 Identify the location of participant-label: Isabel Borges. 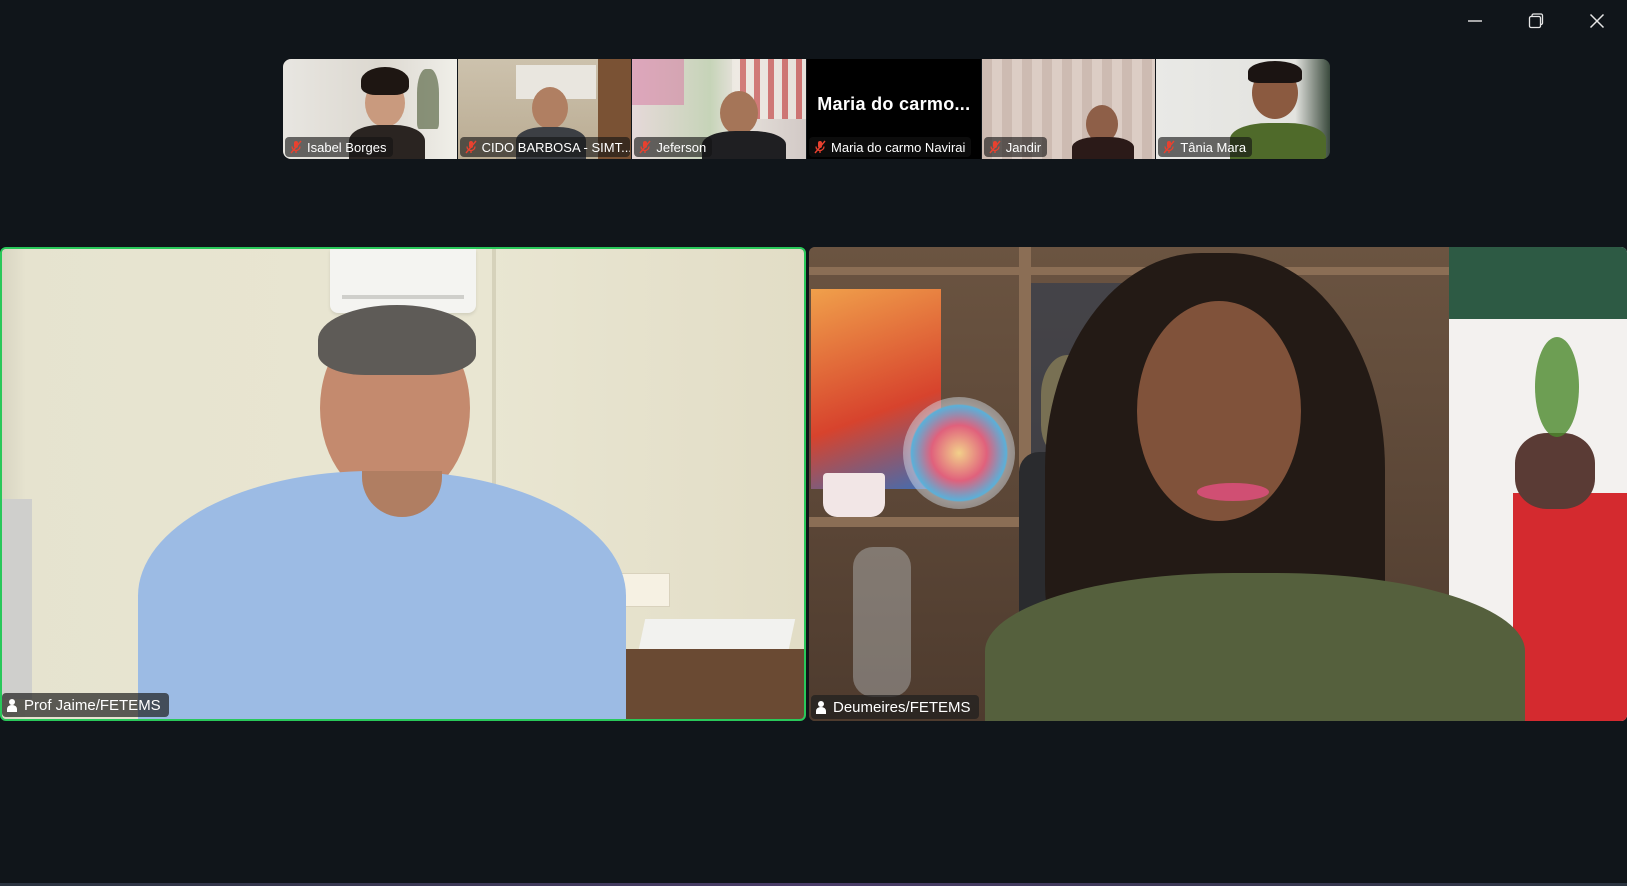
(339, 147).